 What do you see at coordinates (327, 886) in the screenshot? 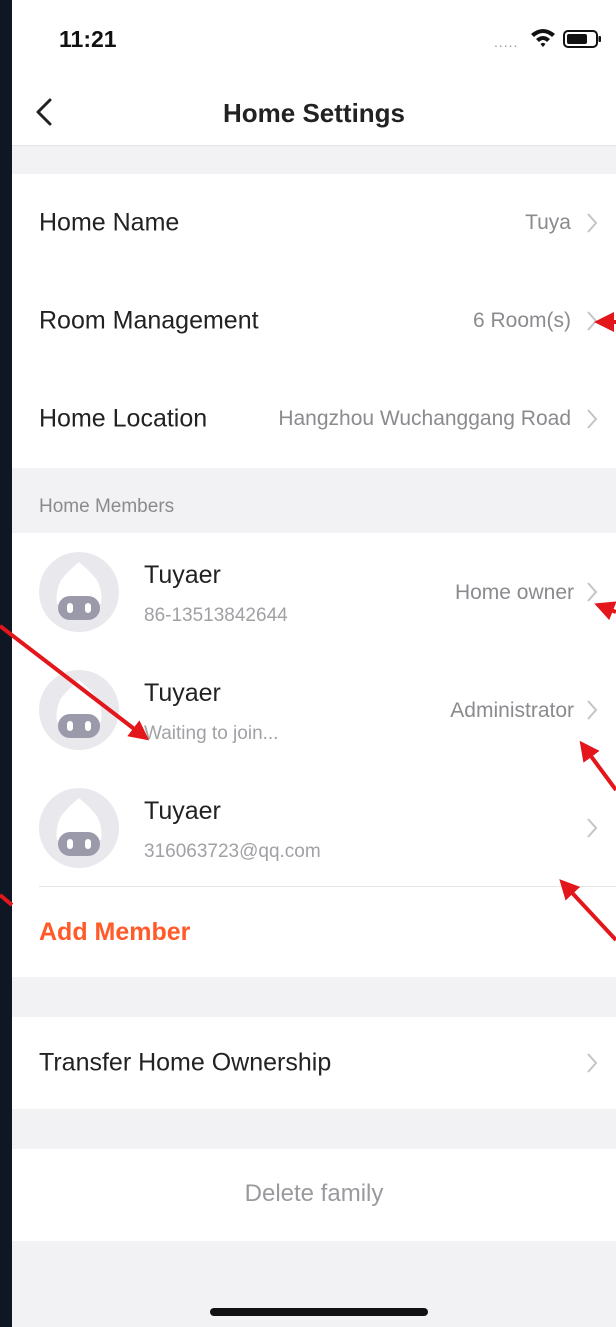
I see `divider` at bounding box center [327, 886].